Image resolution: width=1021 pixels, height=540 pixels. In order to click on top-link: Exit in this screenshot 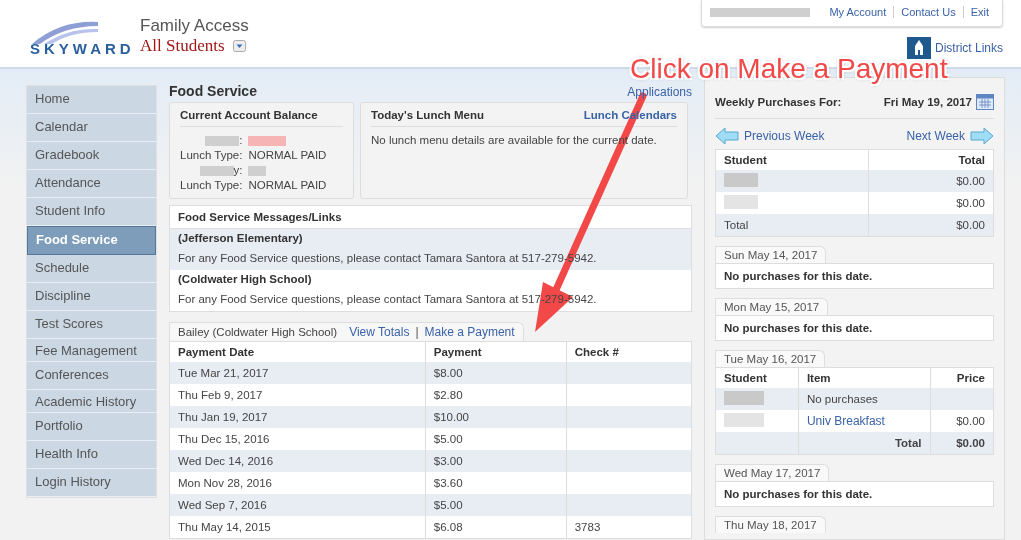, I will do `click(979, 12)`.